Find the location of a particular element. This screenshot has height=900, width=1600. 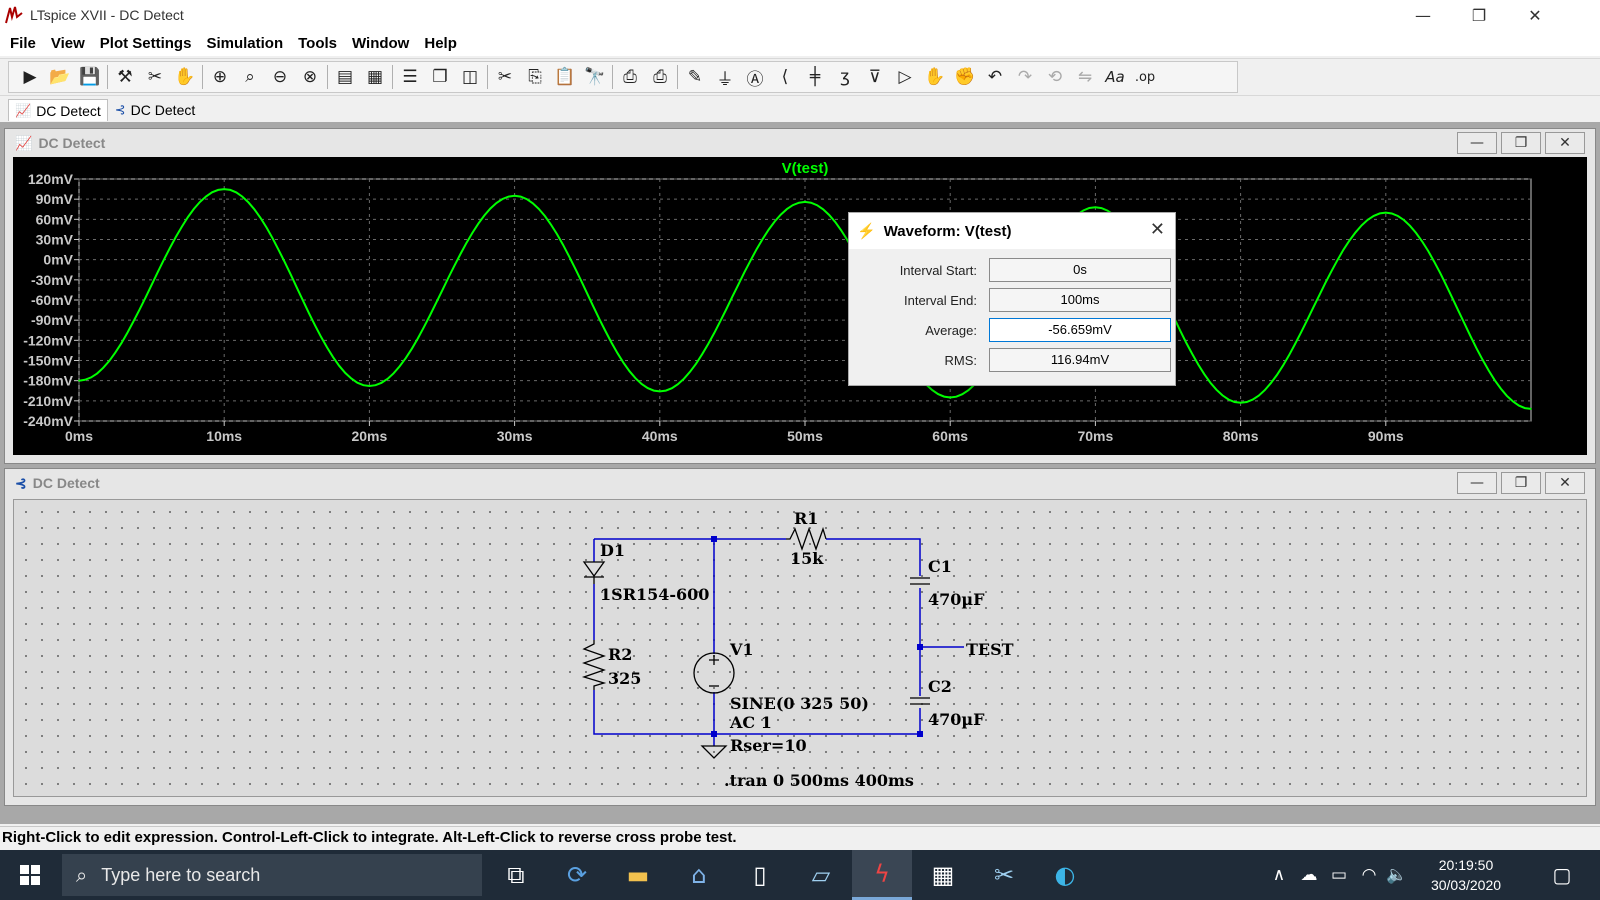

resistor-r1 is located at coordinates (806, 538).